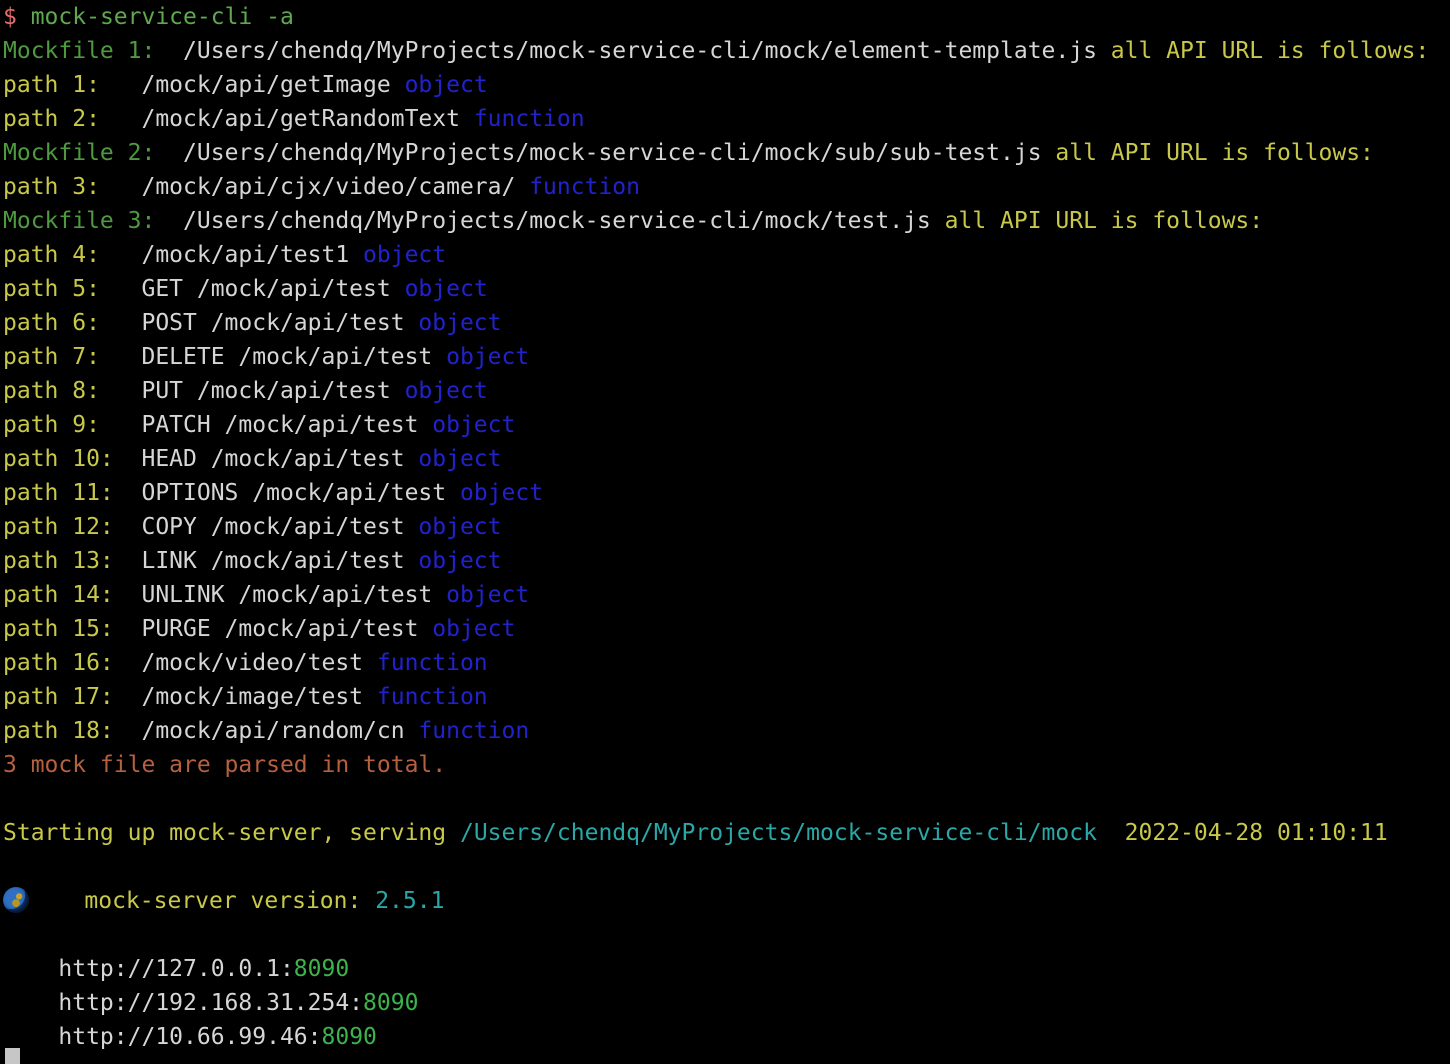 This screenshot has height=1064, width=1450. What do you see at coordinates (65, 391) in the screenshot?
I see `path-label: path 8:` at bounding box center [65, 391].